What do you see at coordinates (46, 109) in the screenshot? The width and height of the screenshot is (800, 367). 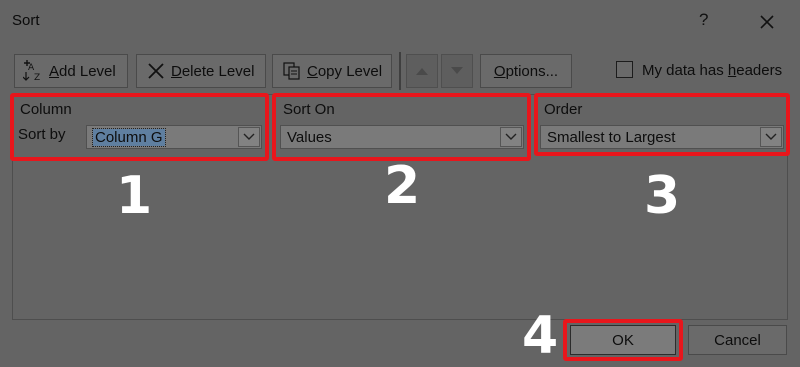 I see `column-header: Column` at bounding box center [46, 109].